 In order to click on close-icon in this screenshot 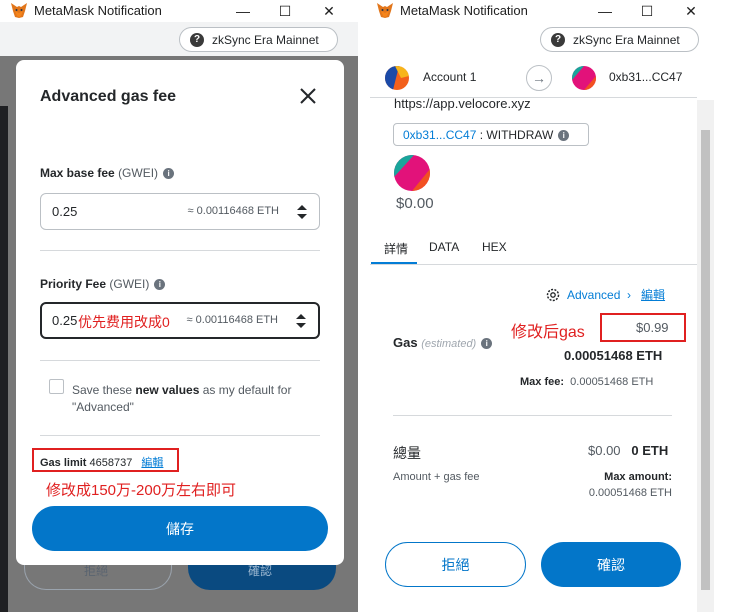, I will do `click(308, 96)`.